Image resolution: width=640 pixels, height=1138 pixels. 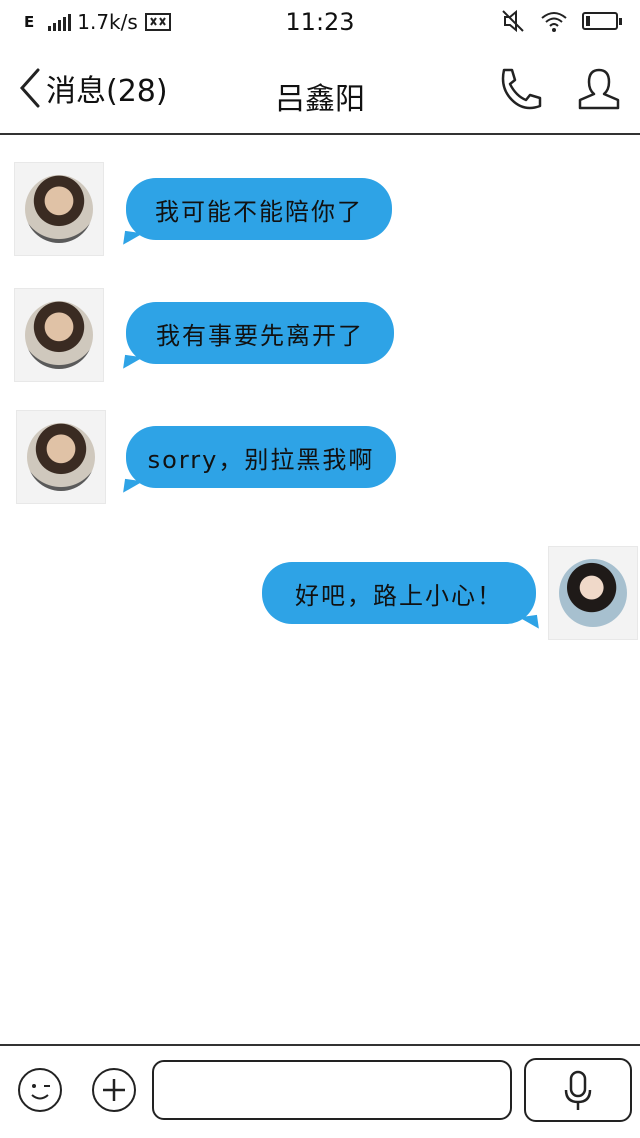 What do you see at coordinates (332, 1090) in the screenshot?
I see `message-input` at bounding box center [332, 1090].